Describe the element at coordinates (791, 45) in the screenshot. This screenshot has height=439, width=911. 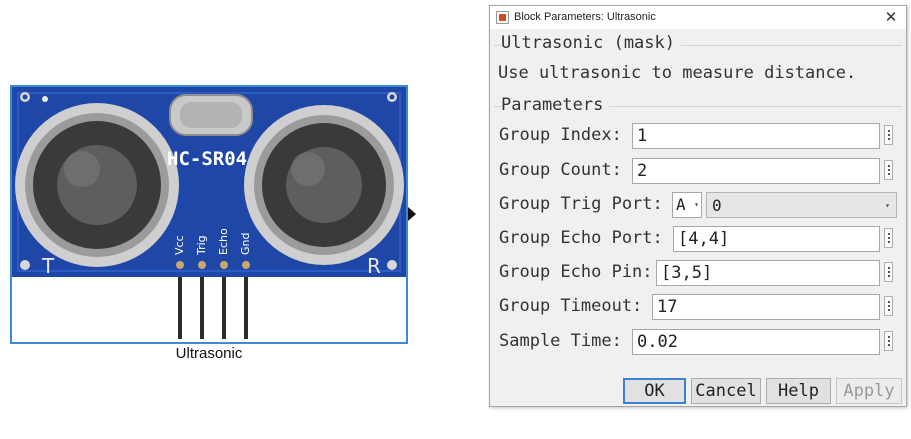
I see `mask-group-border` at that location.